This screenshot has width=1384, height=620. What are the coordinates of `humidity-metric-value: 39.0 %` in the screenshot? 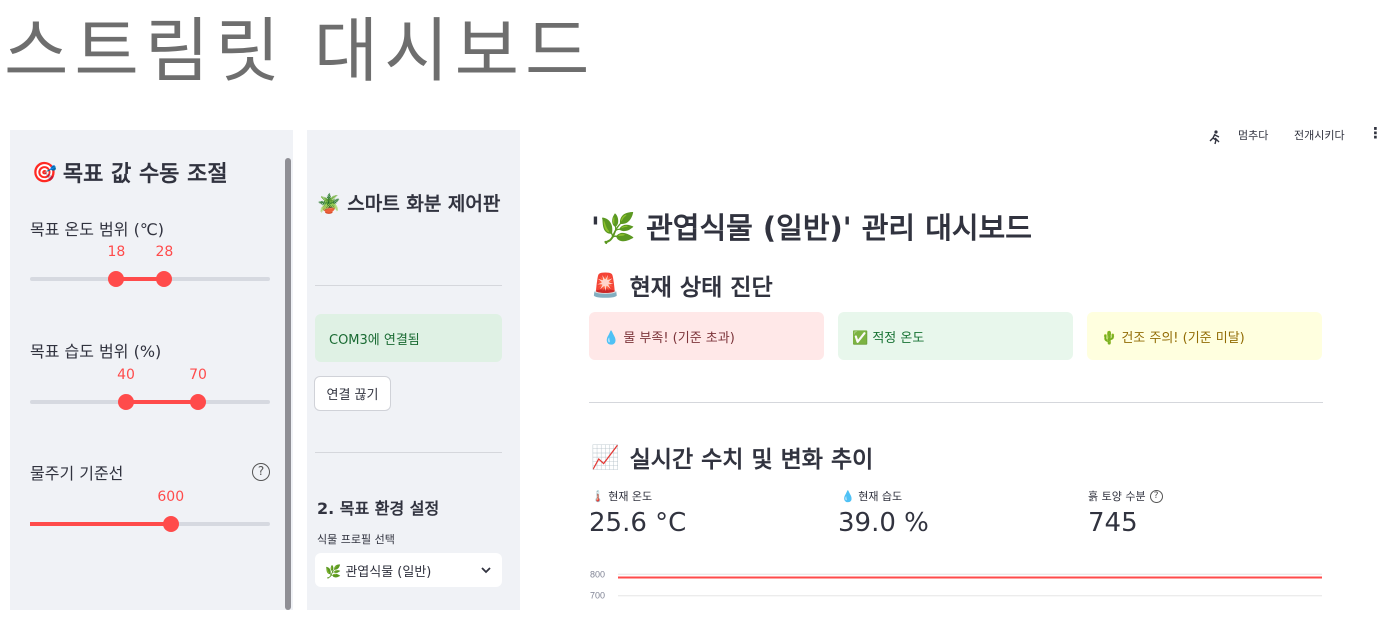 It's located at (883, 523).